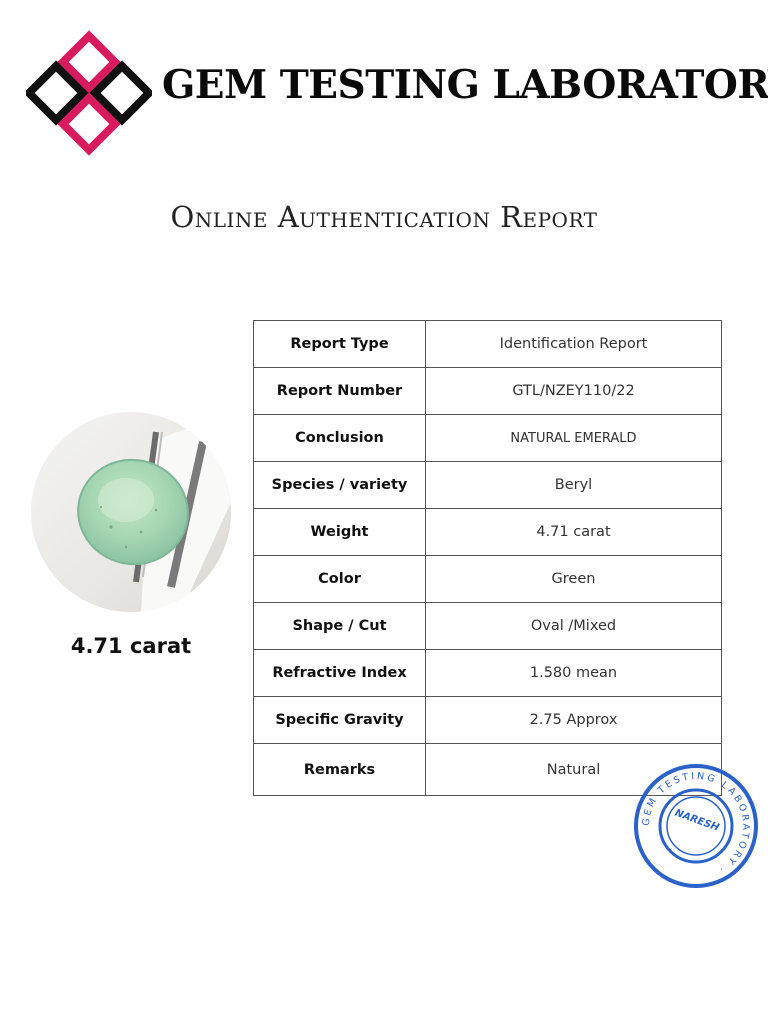 The width and height of the screenshot is (768, 1024). I want to click on row-label: Report Number, so click(339, 391).